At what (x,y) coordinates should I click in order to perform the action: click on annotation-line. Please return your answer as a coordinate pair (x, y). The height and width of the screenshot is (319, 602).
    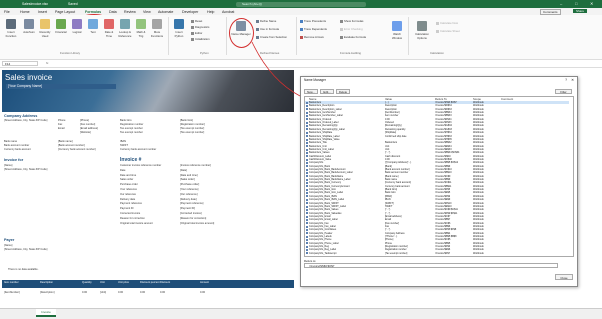
    Looking at the image, I should click on (276, 69).